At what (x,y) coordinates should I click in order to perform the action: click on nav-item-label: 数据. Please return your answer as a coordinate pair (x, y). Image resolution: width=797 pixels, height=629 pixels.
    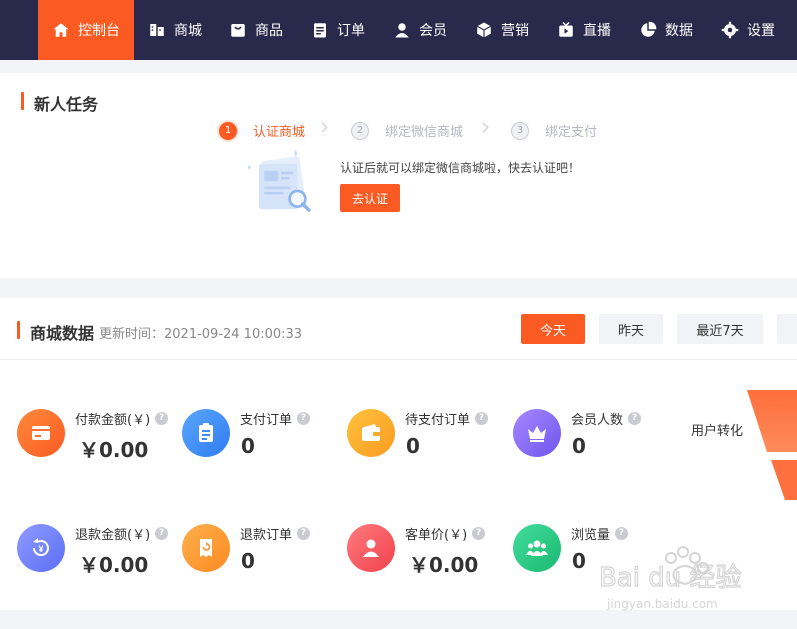
    Looking at the image, I should click on (679, 31).